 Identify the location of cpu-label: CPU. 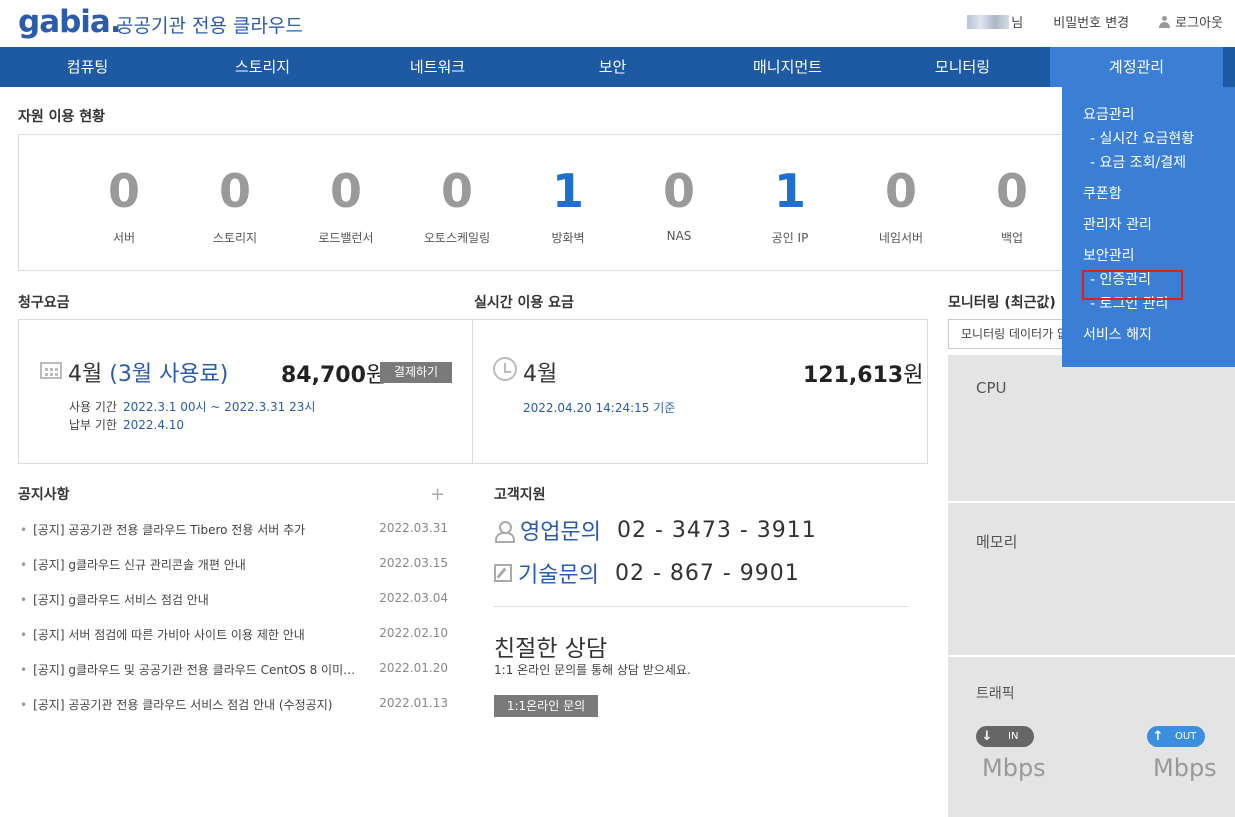
(991, 388).